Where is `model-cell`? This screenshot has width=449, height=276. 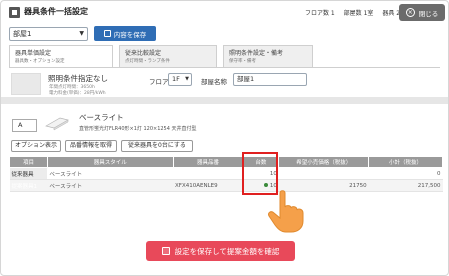
model-cell is located at coordinates (208, 173).